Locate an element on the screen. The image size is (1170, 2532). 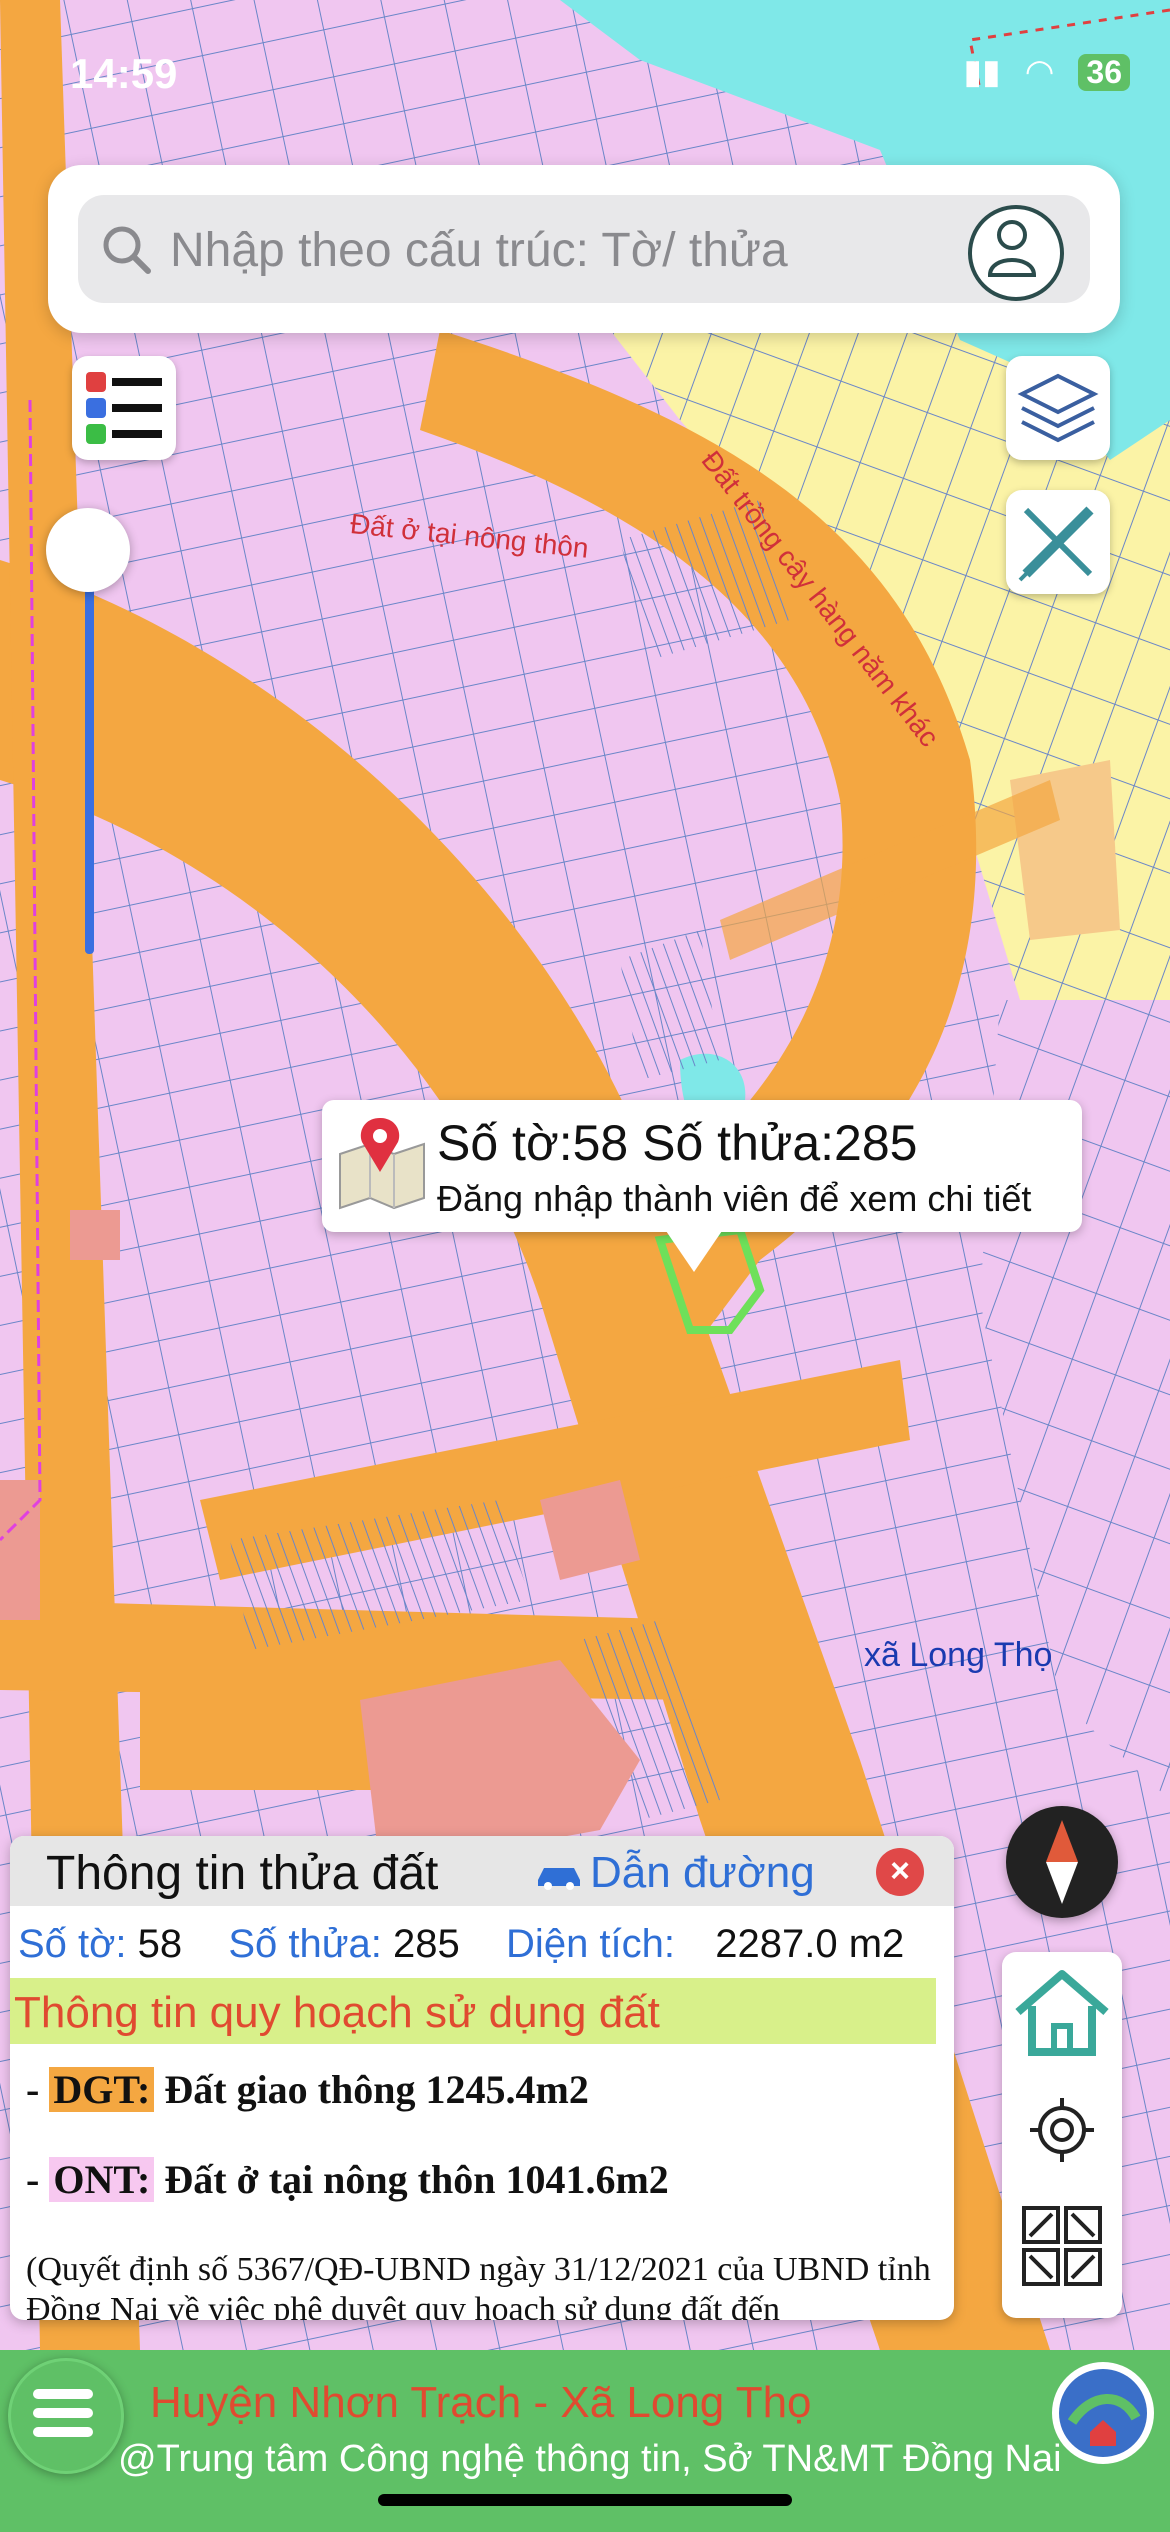
planning-header: Thông tin quy hoạch sử dụng đất is located at coordinates (473, 2011).